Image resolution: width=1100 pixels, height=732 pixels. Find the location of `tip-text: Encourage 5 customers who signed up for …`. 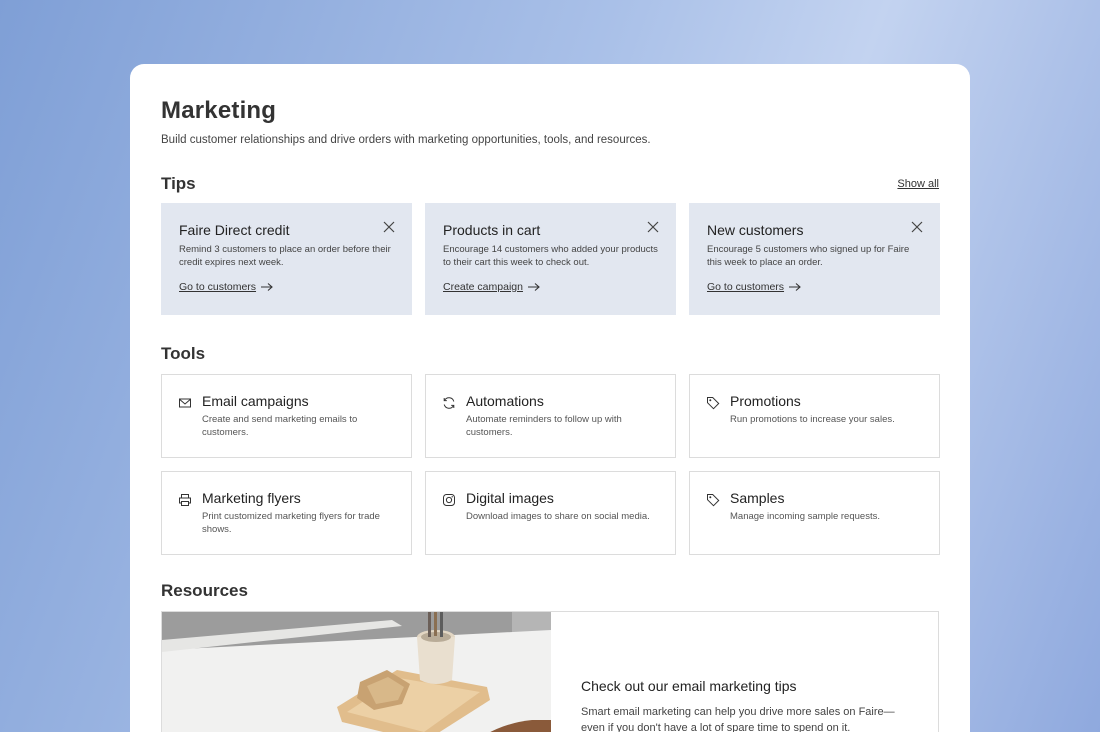

tip-text: Encourage 5 customers who signed up for … is located at coordinates (808, 256).